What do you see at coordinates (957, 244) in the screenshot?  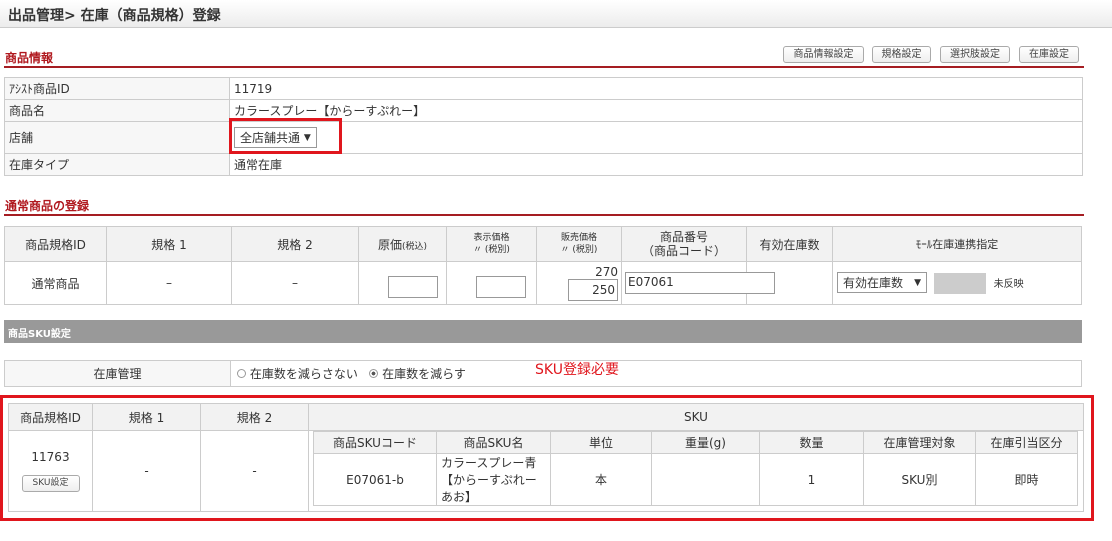 I see `col-mall: ﾓｰﾙ在庫連携指定` at bounding box center [957, 244].